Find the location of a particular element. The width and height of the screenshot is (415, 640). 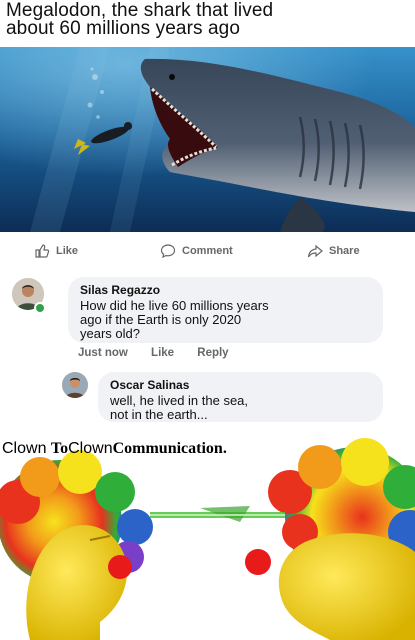

comment-text-line-1: How did he live 60 millions years is located at coordinates (174, 305).